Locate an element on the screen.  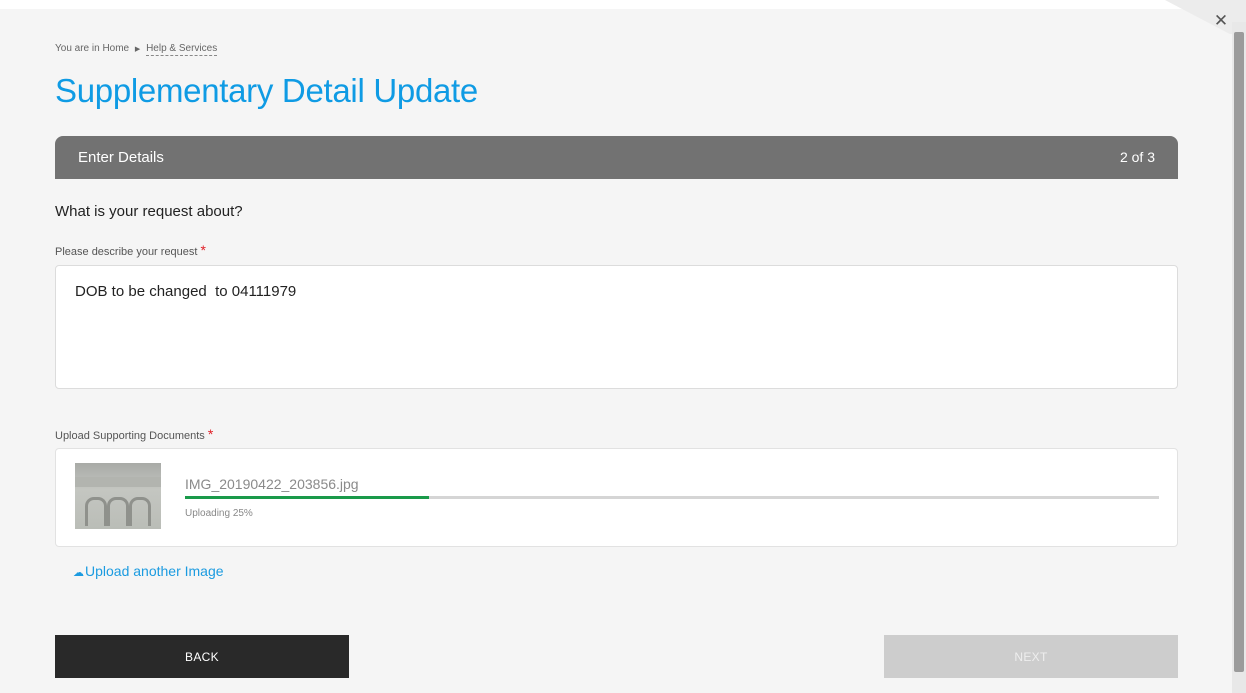
upload-status: Uploading 25% is located at coordinates (219, 513).